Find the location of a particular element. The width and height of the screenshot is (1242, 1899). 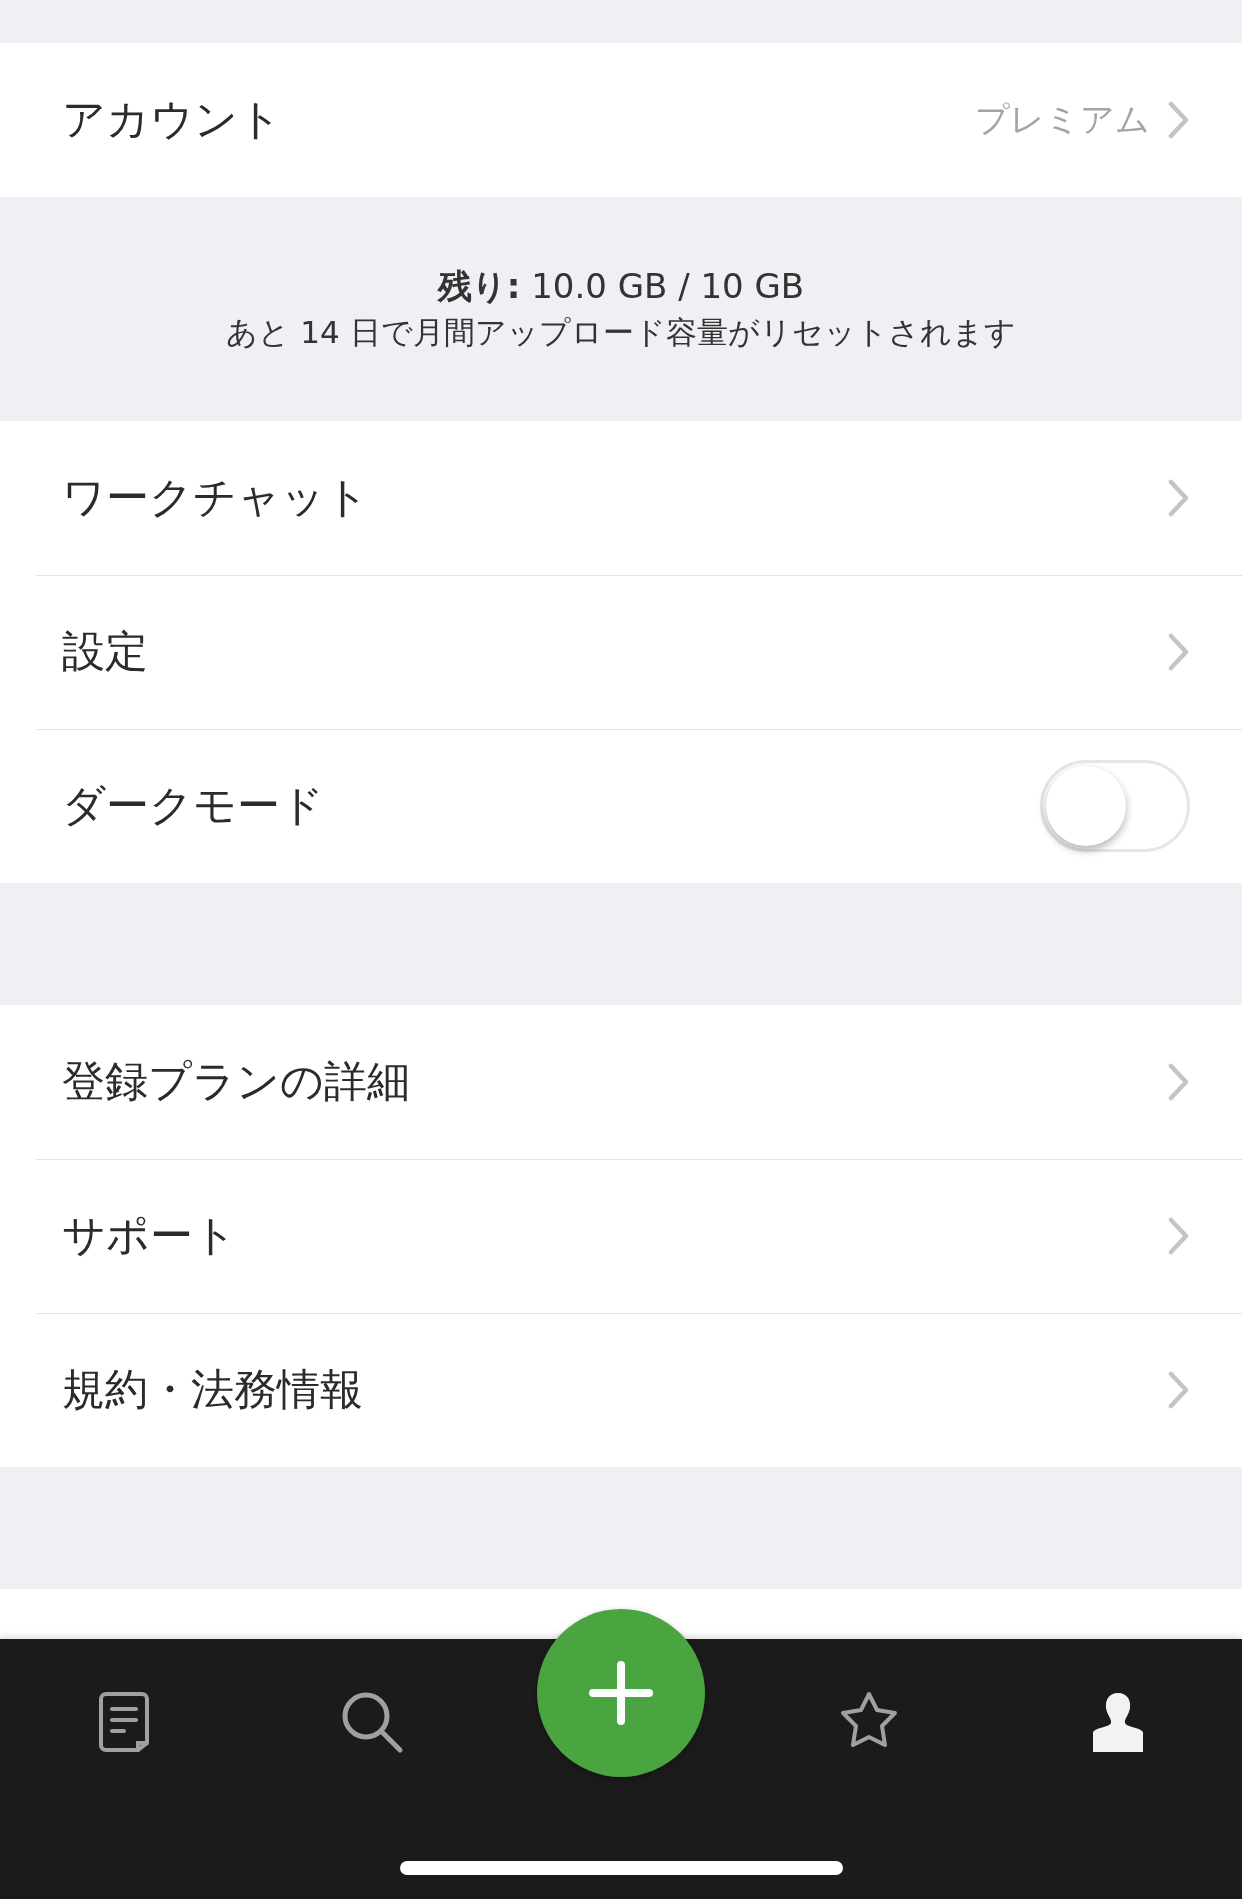

reset-note: あと 14 日で月間アップロード容量がリセットされます is located at coordinates (621, 332).